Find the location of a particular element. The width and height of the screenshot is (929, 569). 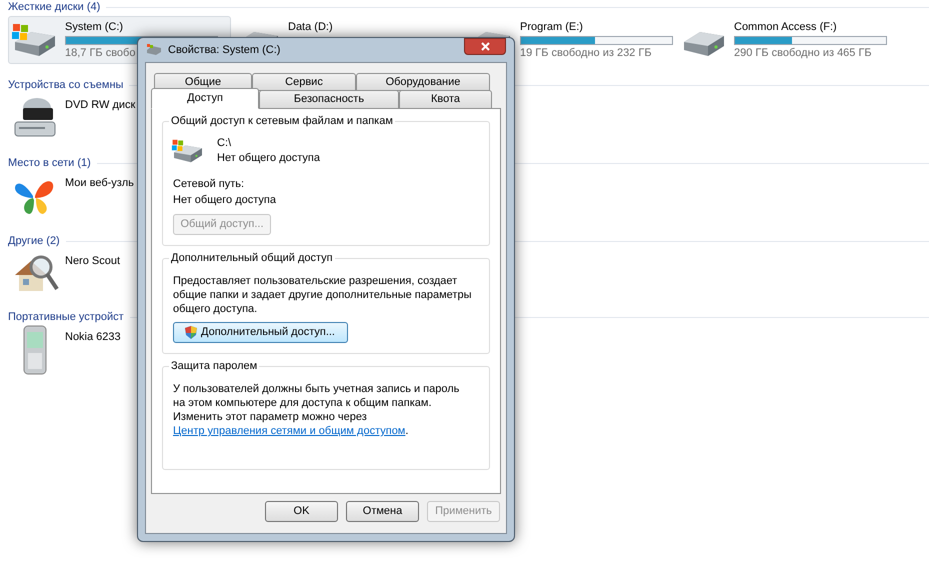

drive-path: C:\ is located at coordinates (224, 143).